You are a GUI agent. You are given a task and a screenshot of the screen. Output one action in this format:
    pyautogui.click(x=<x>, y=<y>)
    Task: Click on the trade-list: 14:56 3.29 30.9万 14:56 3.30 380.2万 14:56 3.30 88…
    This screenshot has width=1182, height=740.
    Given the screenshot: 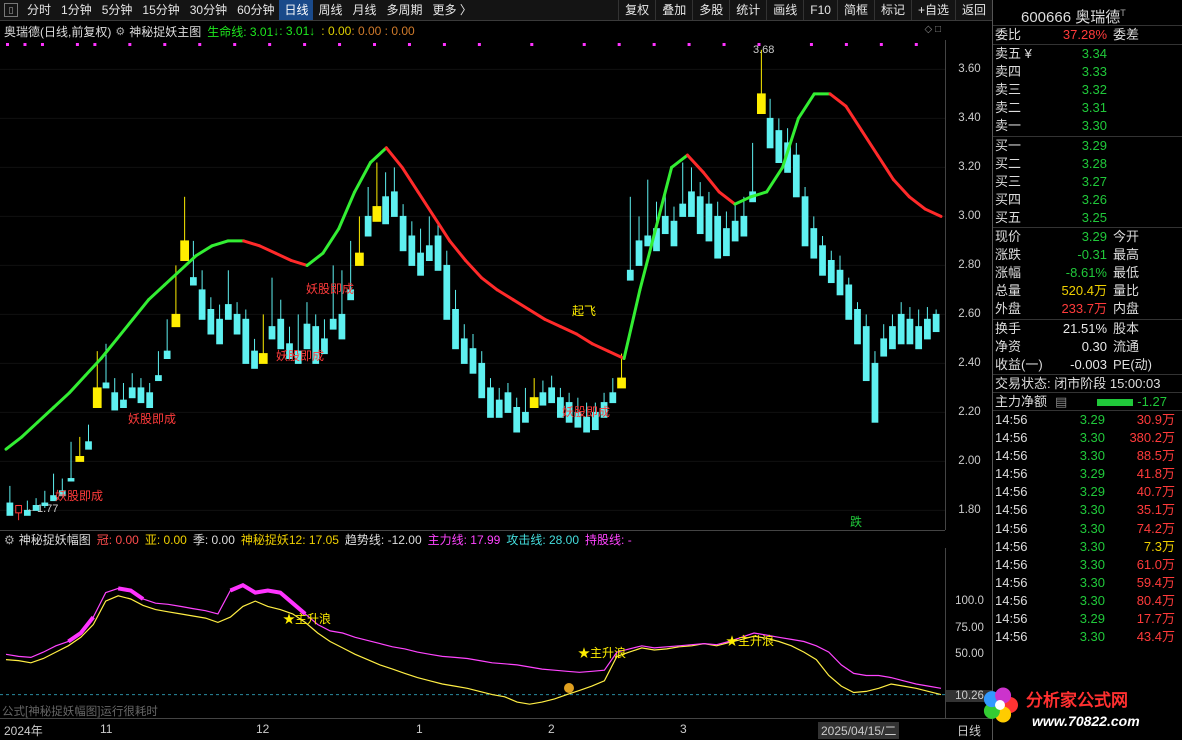 What is the action you would take?
    pyautogui.click(x=1087, y=527)
    